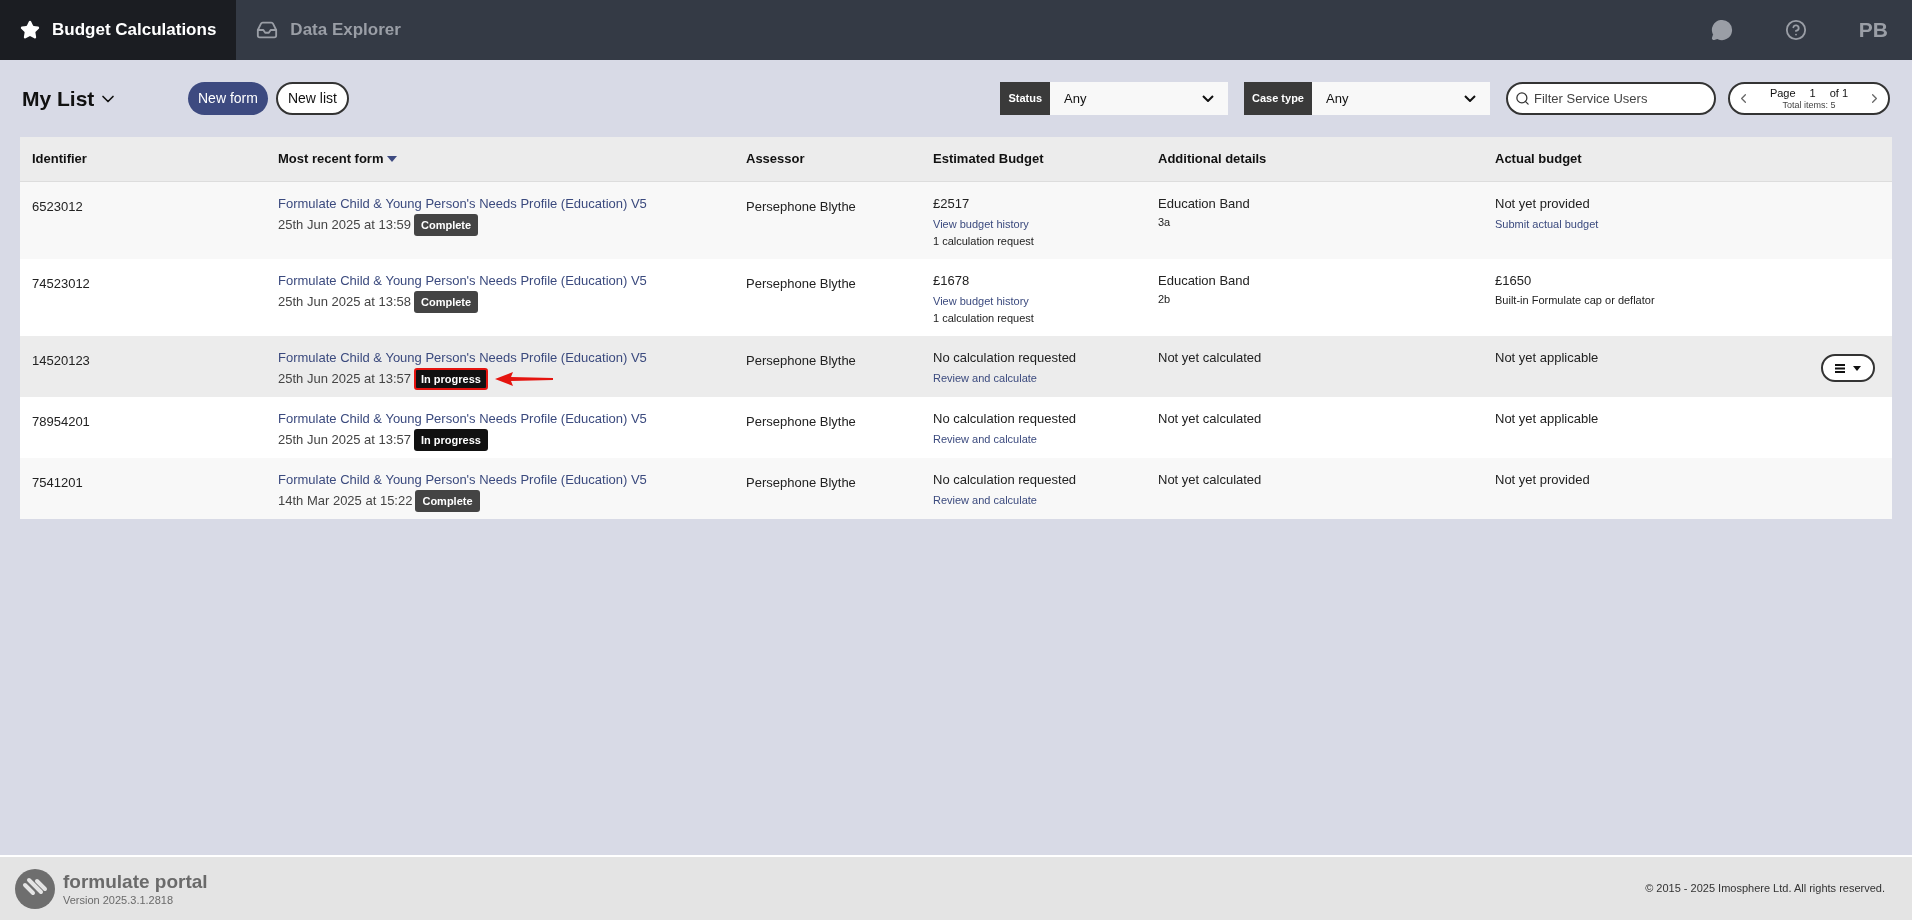 The width and height of the screenshot is (1912, 920). Describe the element at coordinates (30, 30) in the screenshot. I see `star-icon` at that location.